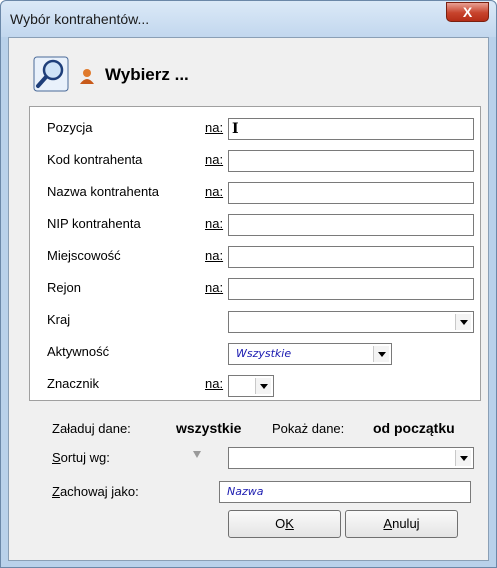 The width and height of the screenshot is (497, 568). I want to click on magnifier-icon, so click(51, 74).